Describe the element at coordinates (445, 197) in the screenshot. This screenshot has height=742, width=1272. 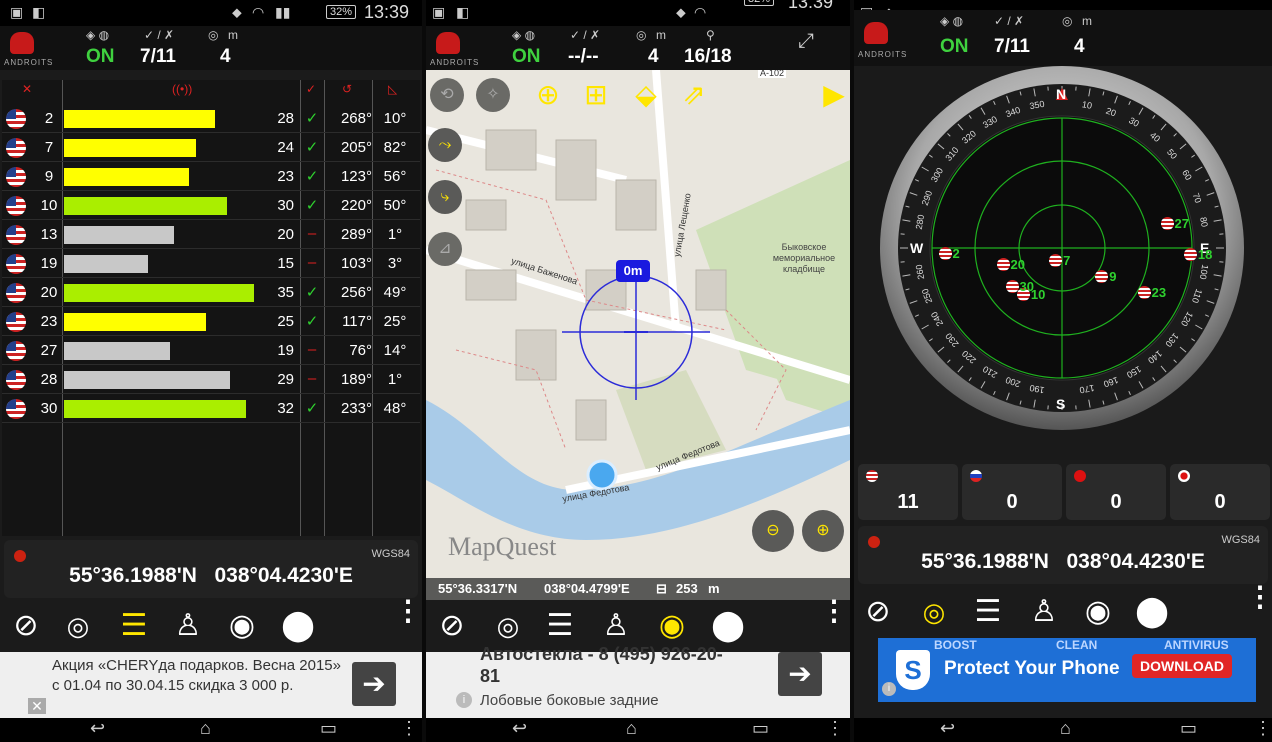
I see `route-icon: ⤷` at that location.